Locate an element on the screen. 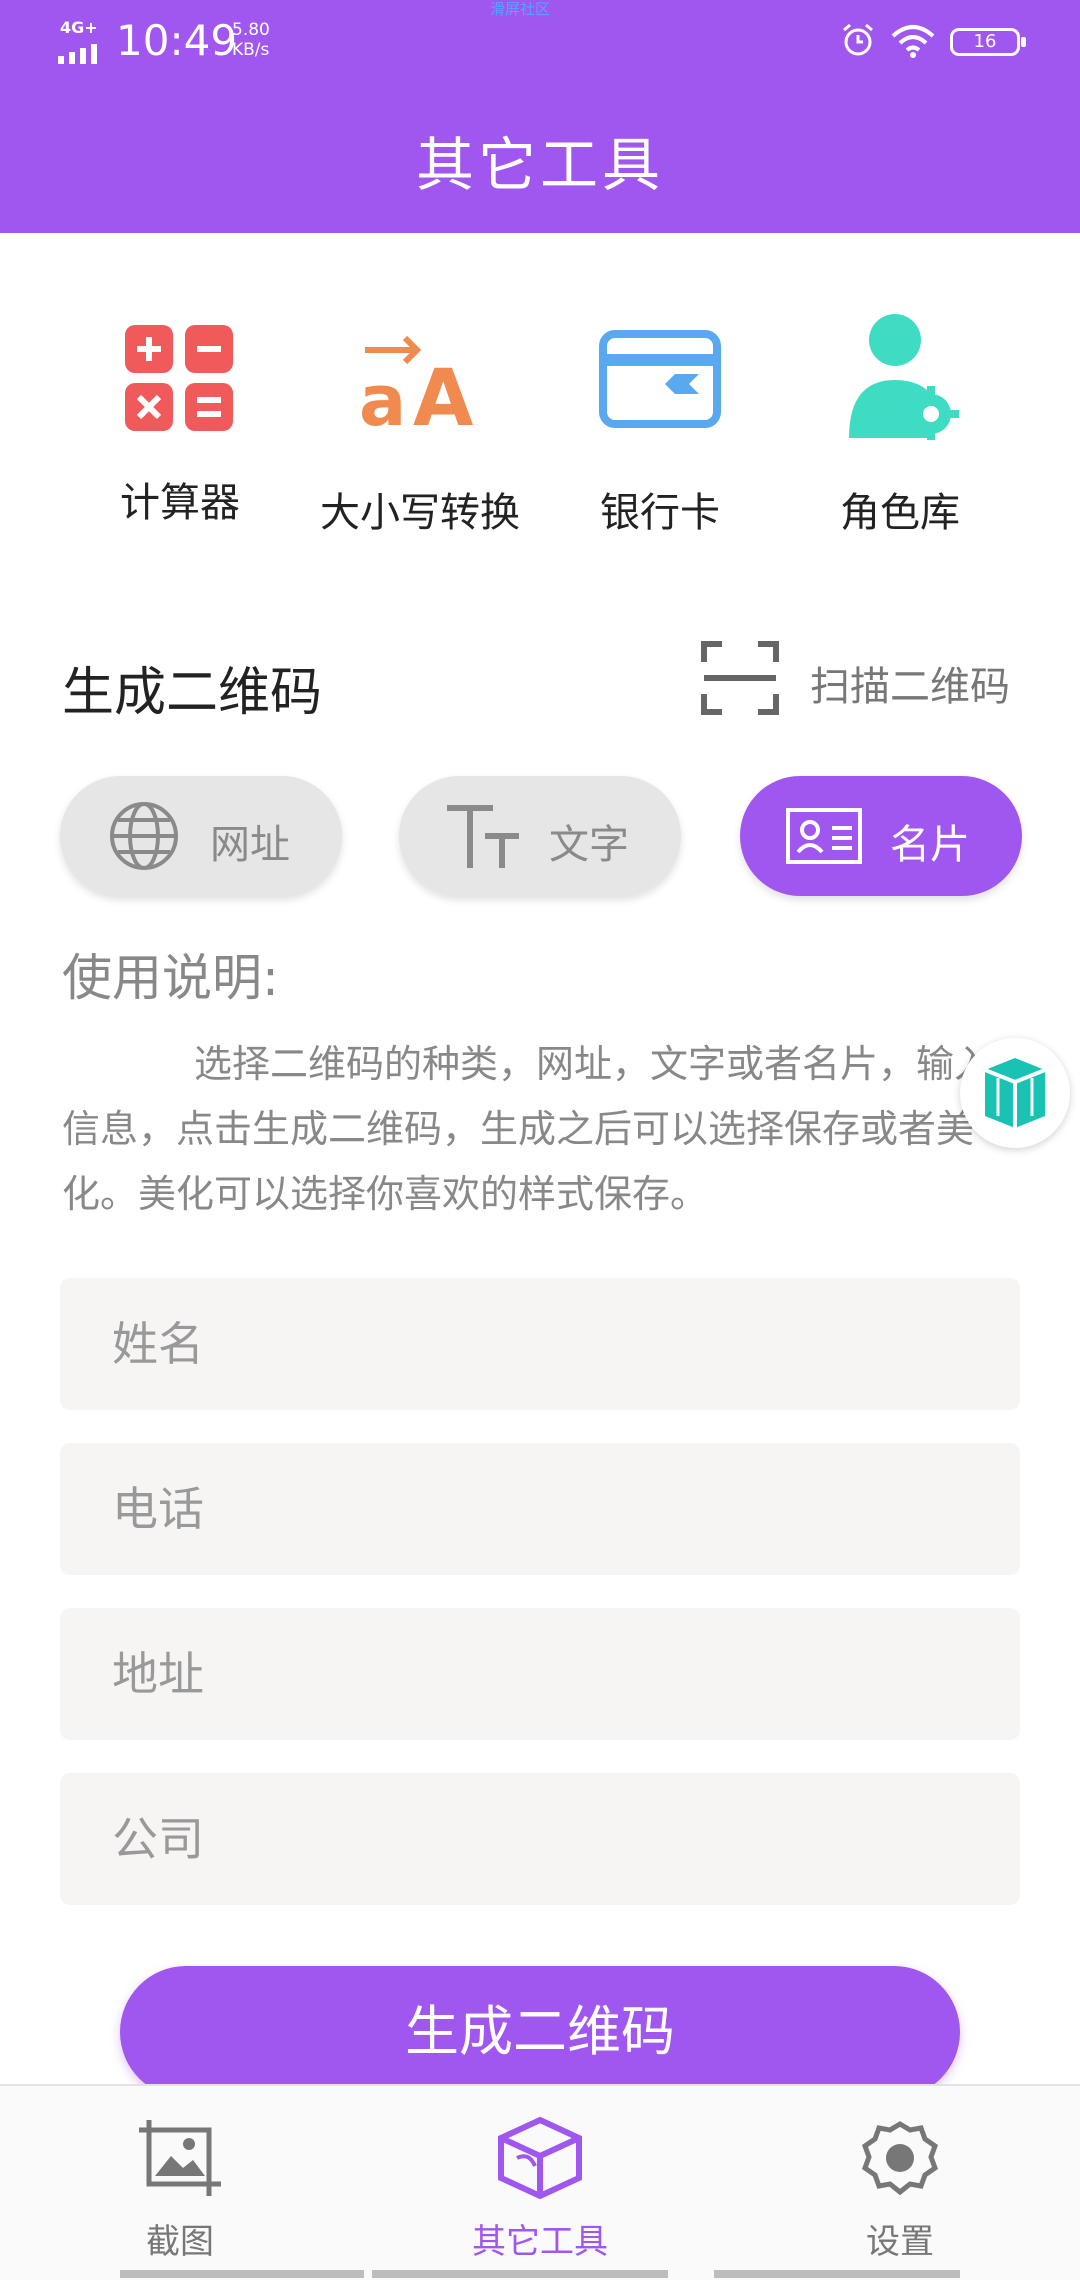 The height and width of the screenshot is (2280, 1080). company-field-container is located at coordinates (540, 1839).